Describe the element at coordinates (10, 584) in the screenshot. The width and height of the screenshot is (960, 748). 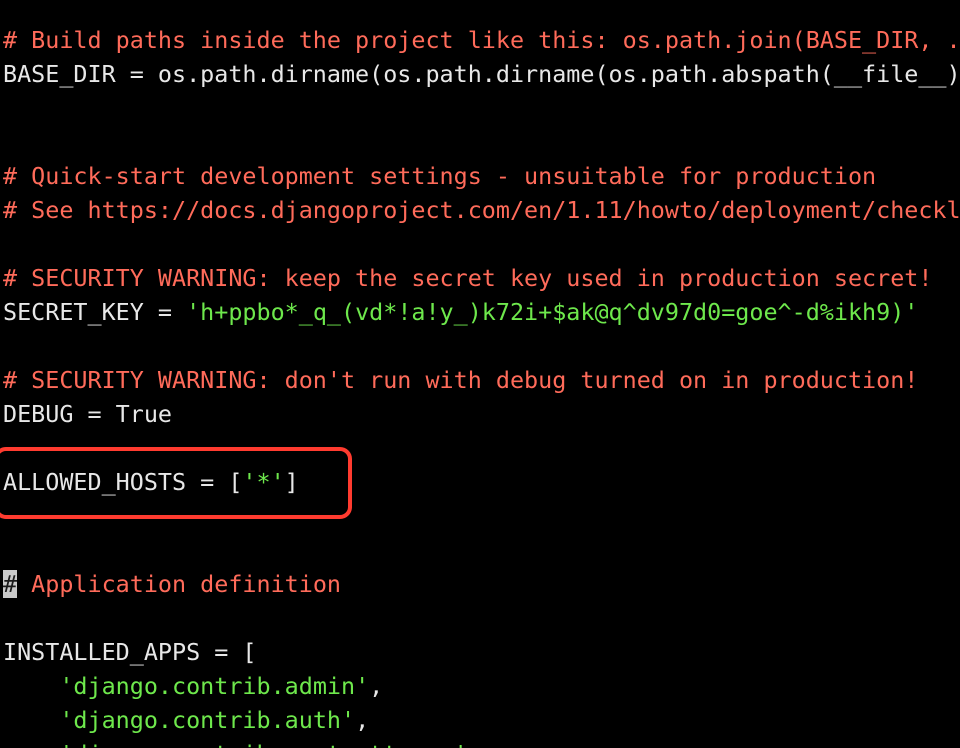
I see `text-cursor: #` at that location.